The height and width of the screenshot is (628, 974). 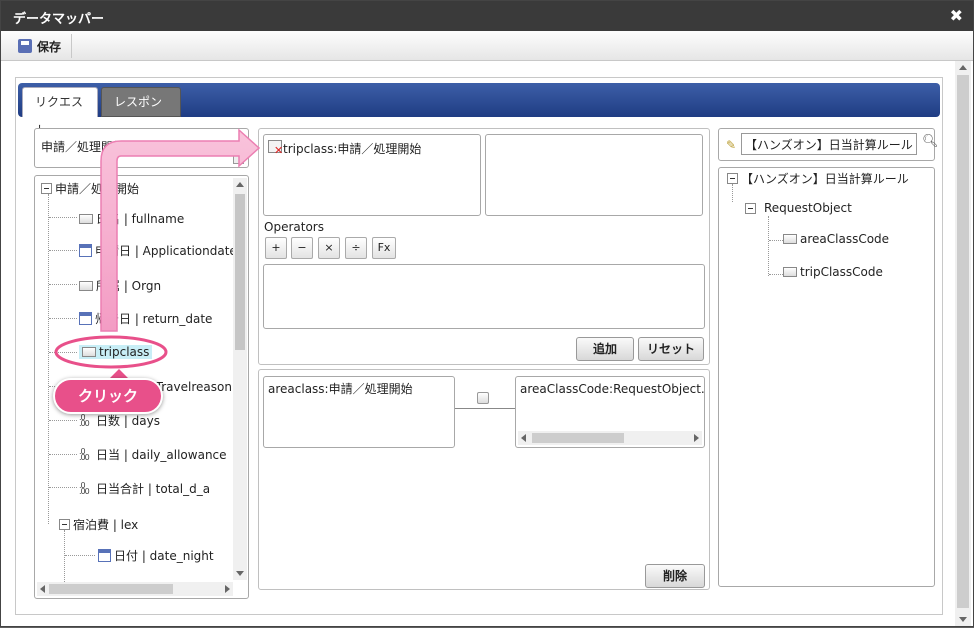 I want to click on click-callout: クリック, so click(x=108, y=396).